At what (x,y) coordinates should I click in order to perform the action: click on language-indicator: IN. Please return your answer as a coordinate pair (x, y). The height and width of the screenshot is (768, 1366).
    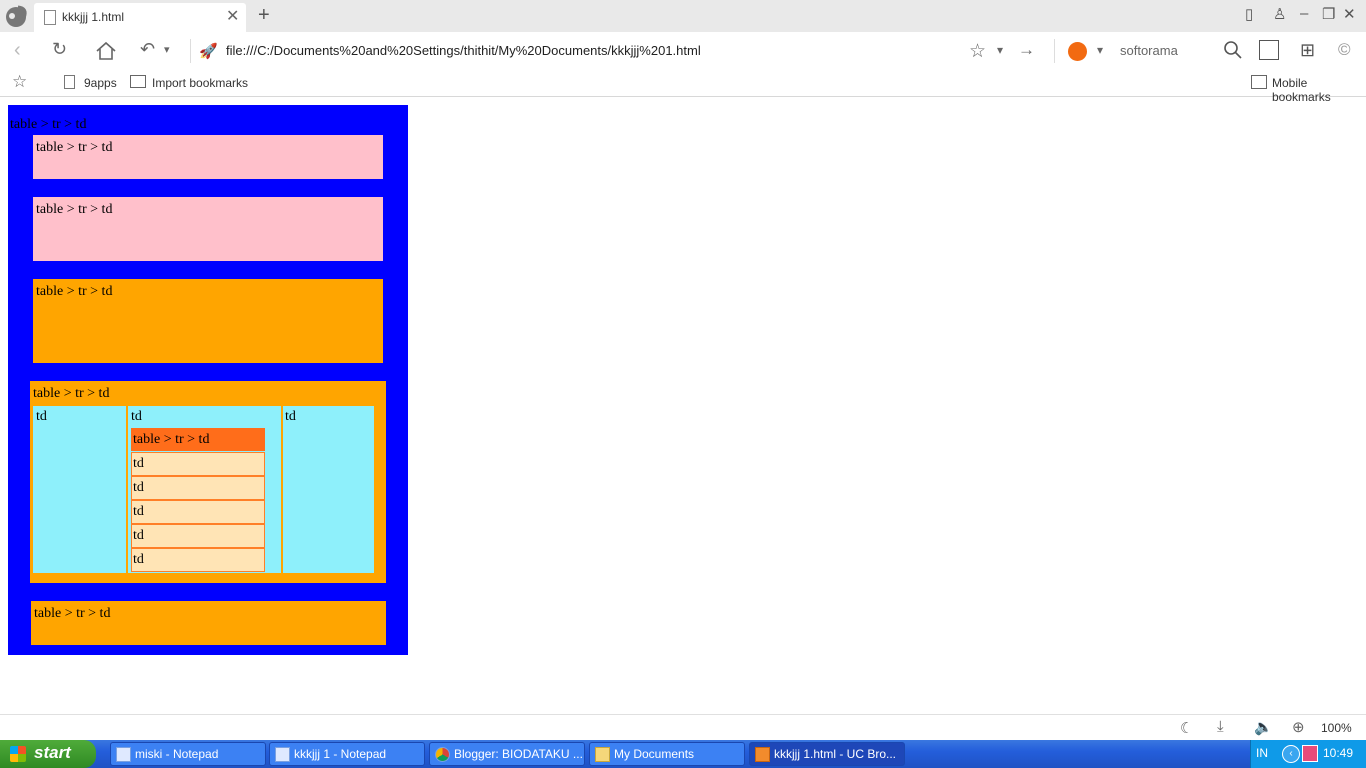
    Looking at the image, I should click on (1262, 753).